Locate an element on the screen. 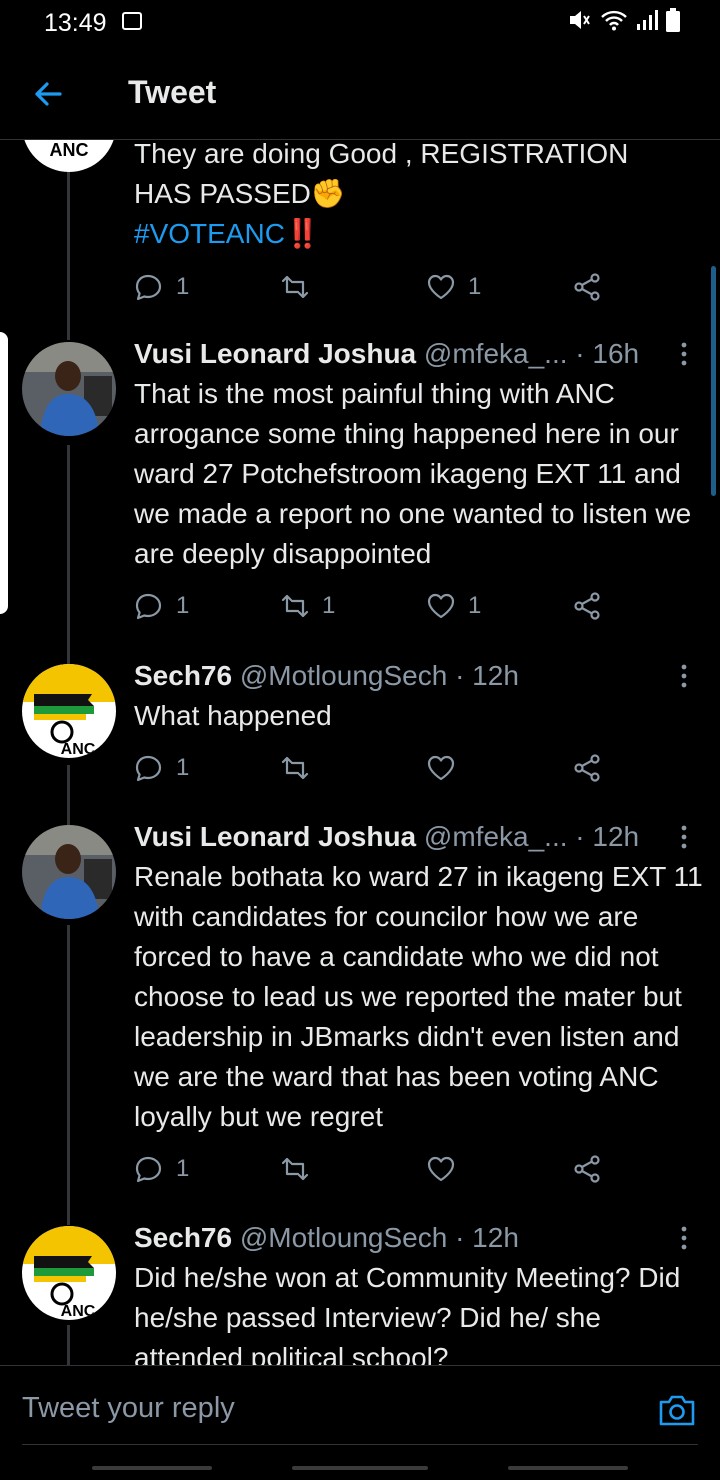 The height and width of the screenshot is (1480, 720). divider is located at coordinates (360, 1444).